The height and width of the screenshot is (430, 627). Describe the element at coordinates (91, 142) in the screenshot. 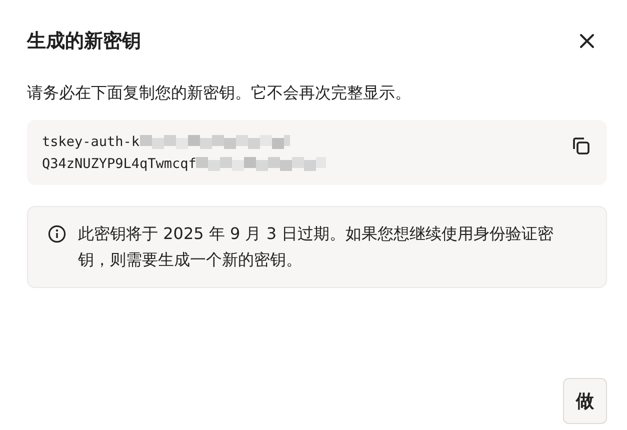

I see `key-text: tskey-auth-k` at that location.